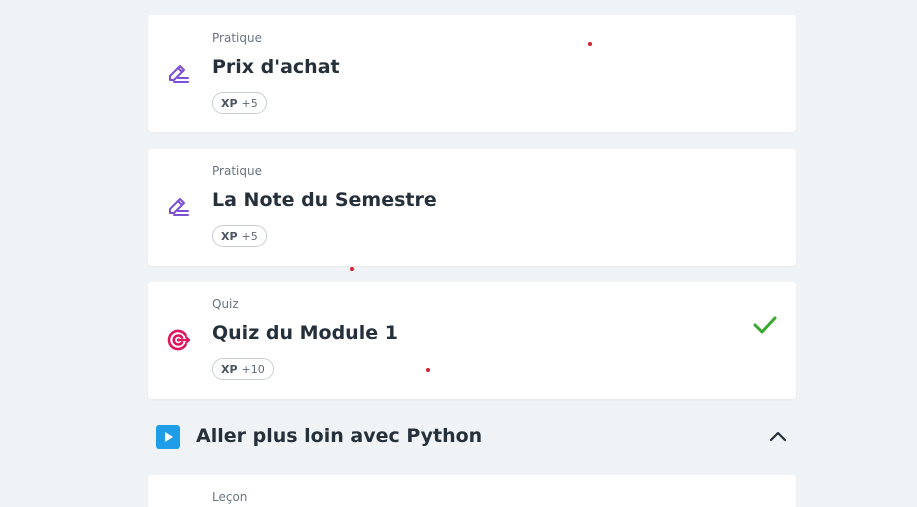  Describe the element at coordinates (253, 369) in the screenshot. I see `xp-value: +10` at that location.